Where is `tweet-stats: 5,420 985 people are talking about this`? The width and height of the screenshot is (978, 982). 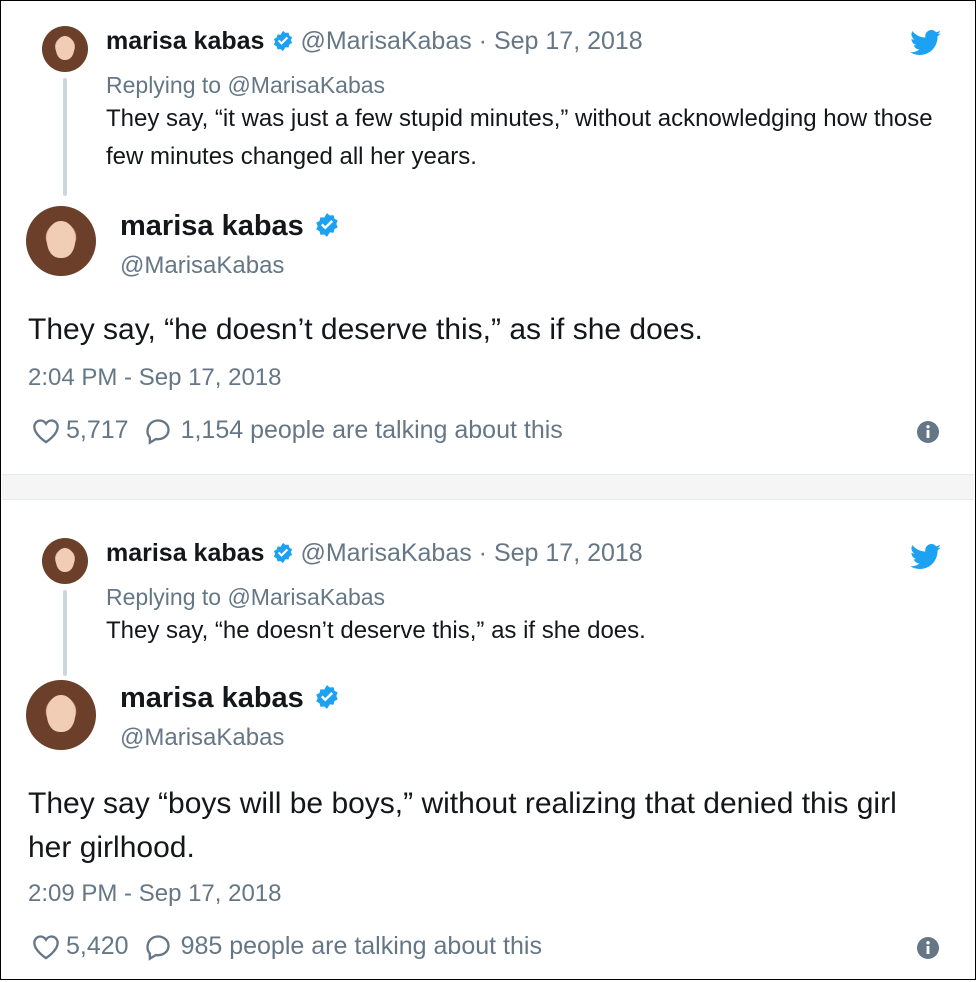 tweet-stats: 5,420 985 people are talking about this is located at coordinates (287, 946).